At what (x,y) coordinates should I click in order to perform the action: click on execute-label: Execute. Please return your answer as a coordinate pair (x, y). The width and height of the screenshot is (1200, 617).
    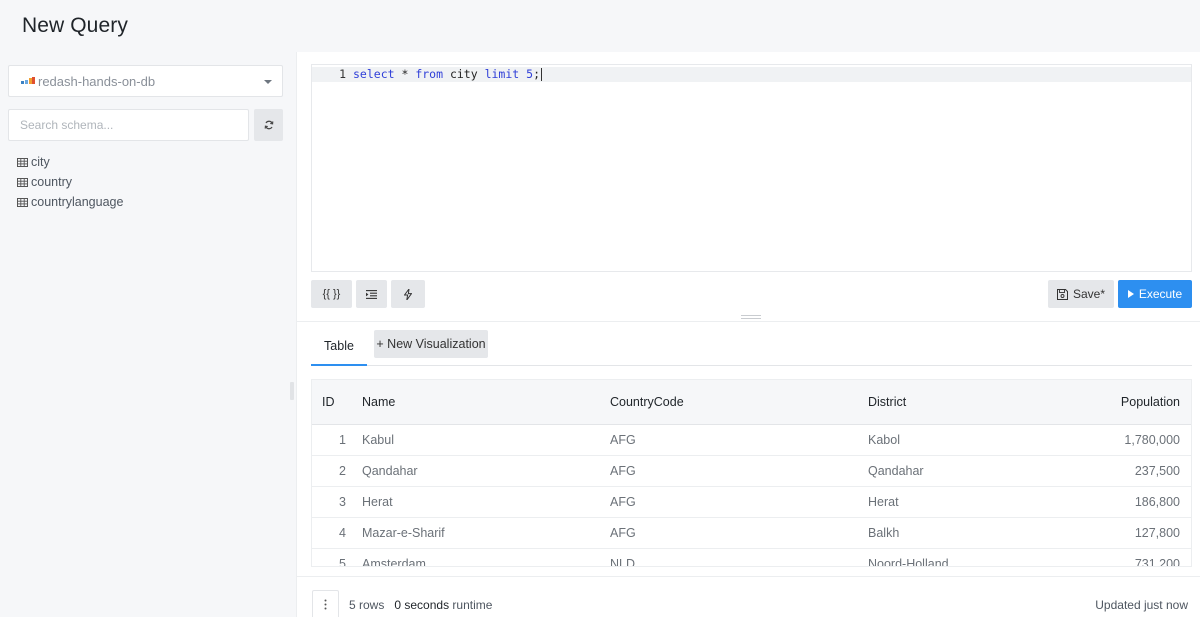
    Looking at the image, I should click on (1160, 294).